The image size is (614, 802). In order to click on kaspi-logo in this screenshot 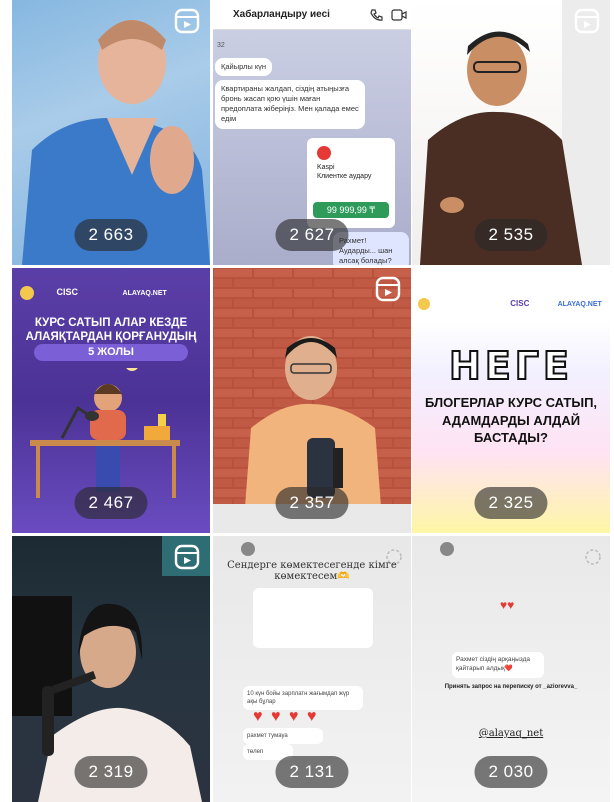, I will do `click(324, 153)`.